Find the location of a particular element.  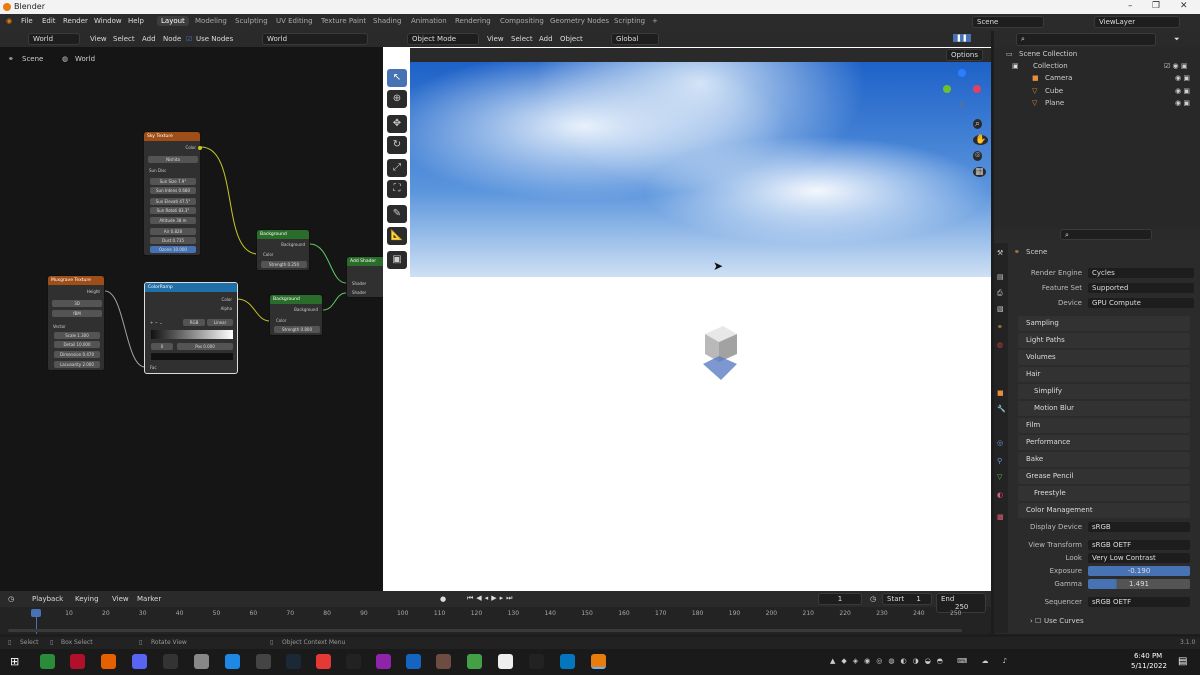

section-motion-blur: Motion Blur is located at coordinates (1104, 408).